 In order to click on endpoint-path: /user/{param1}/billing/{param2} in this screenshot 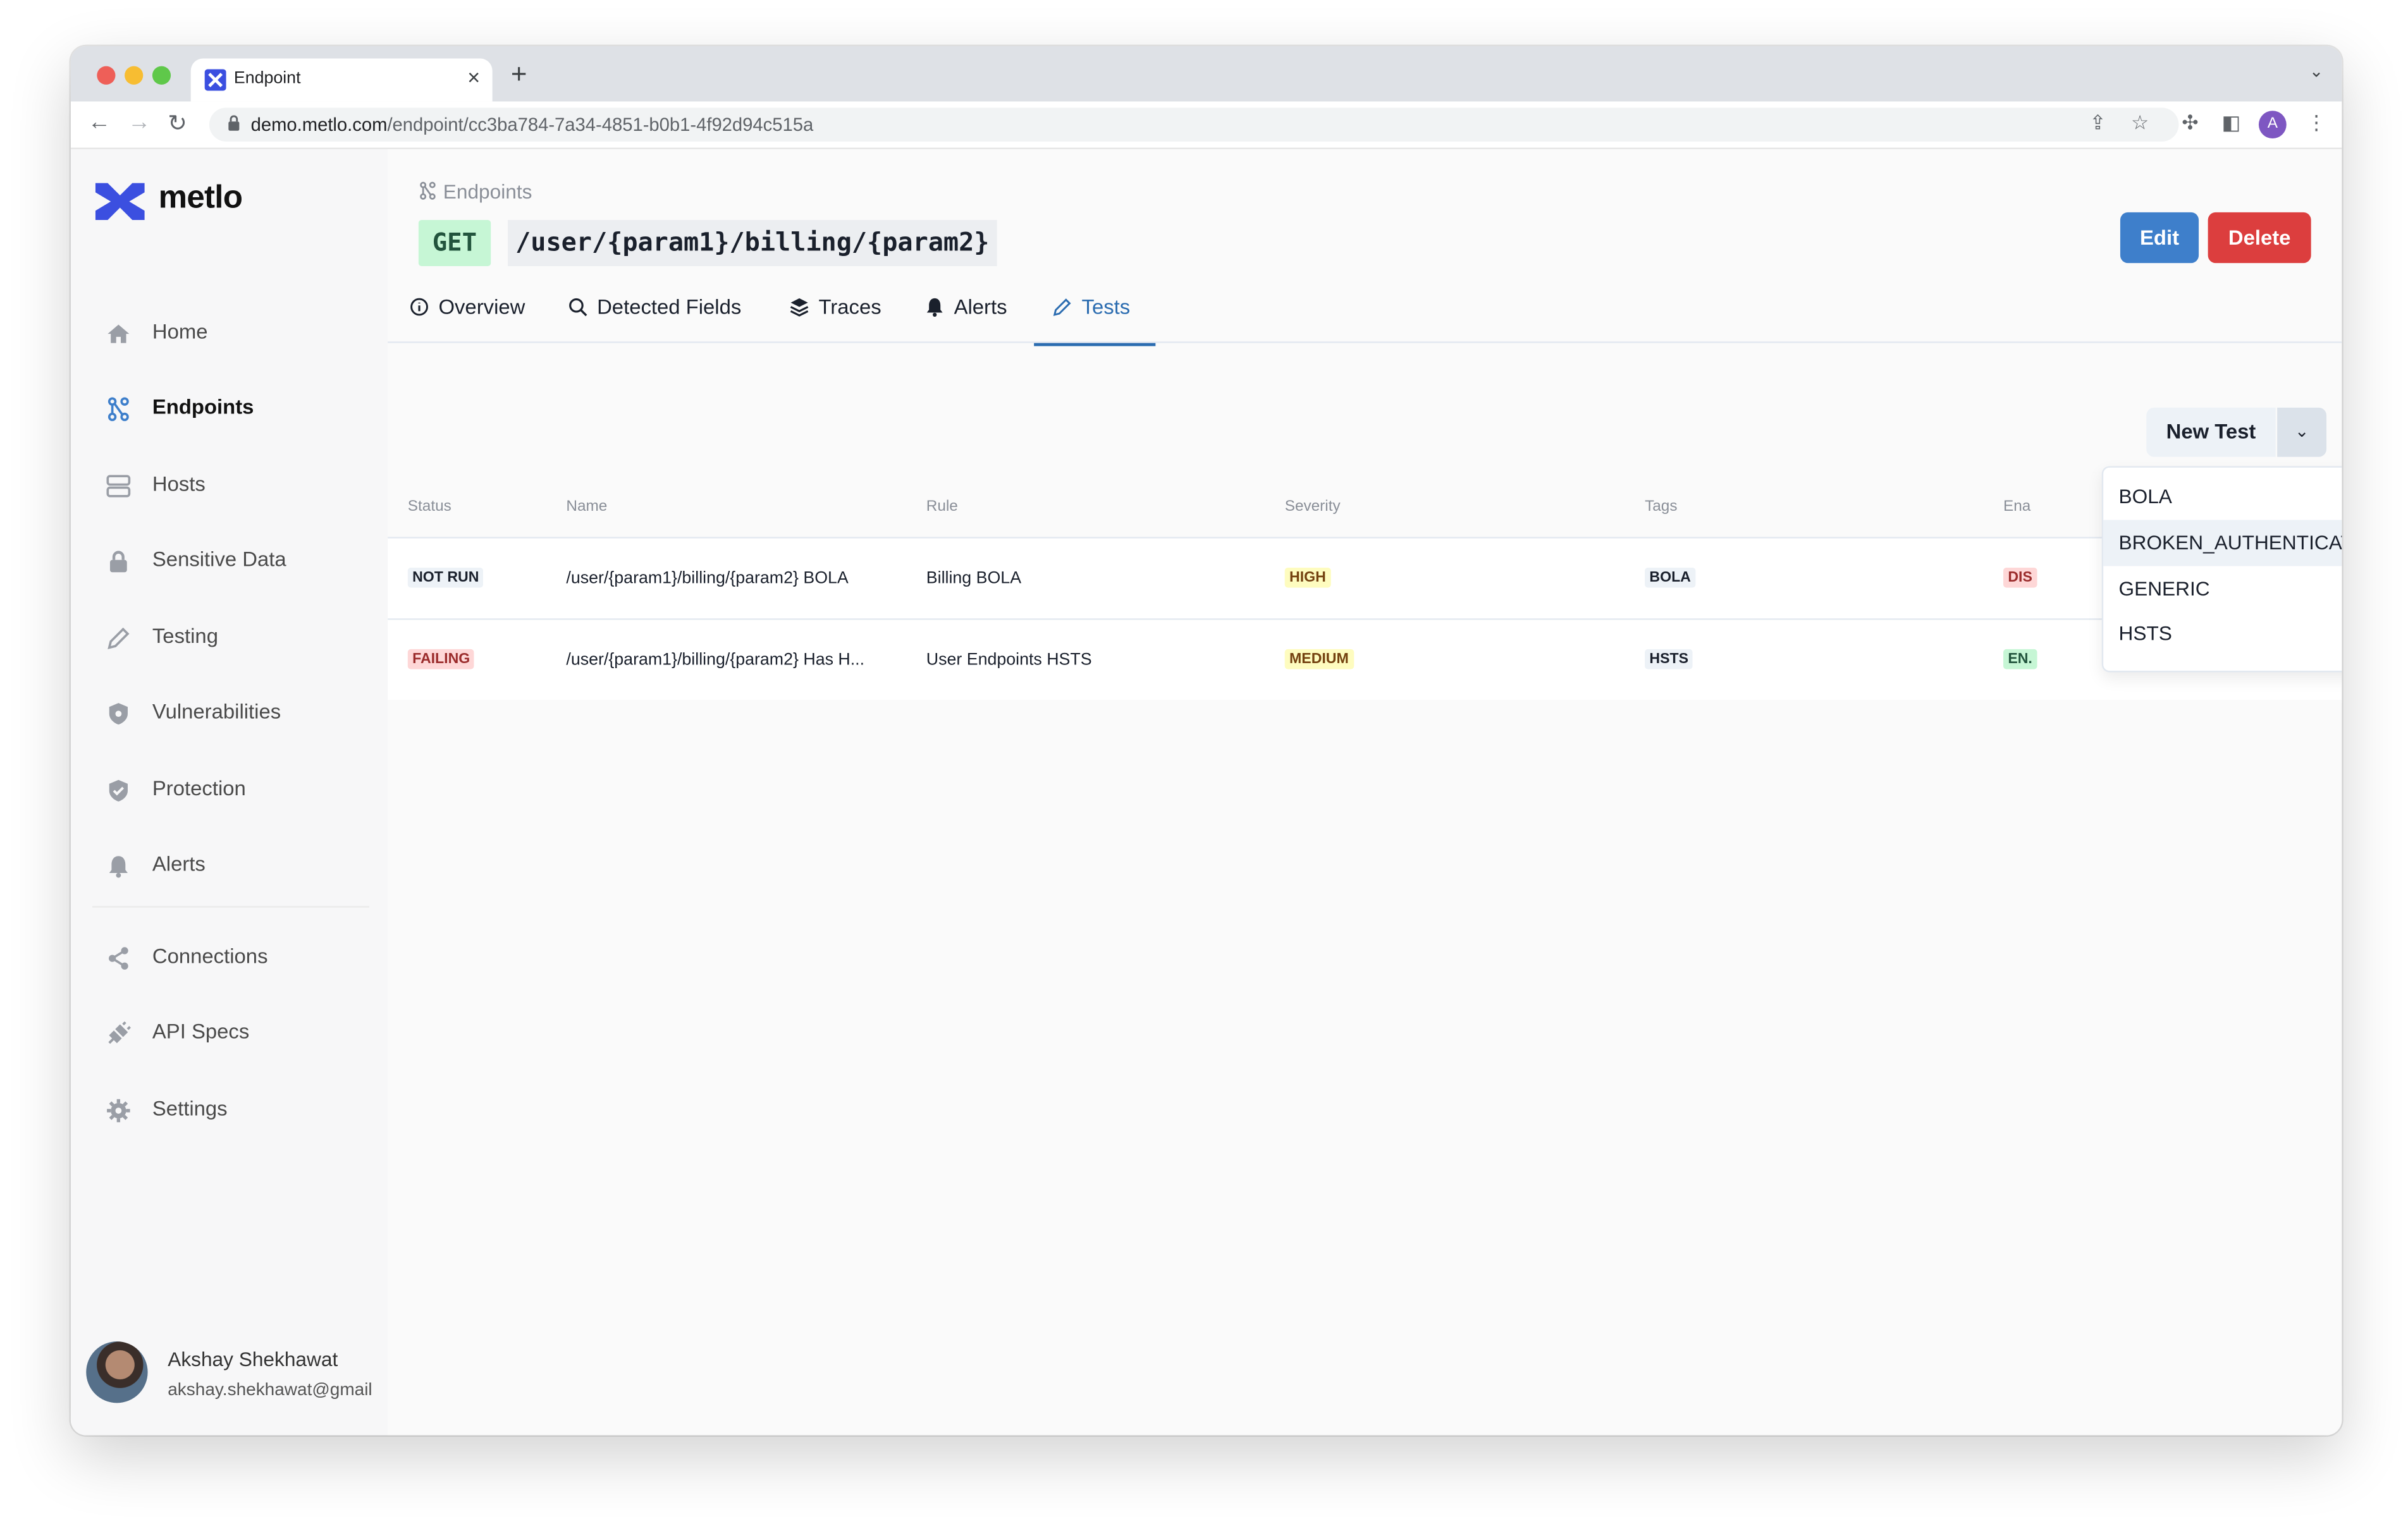, I will do `click(752, 242)`.